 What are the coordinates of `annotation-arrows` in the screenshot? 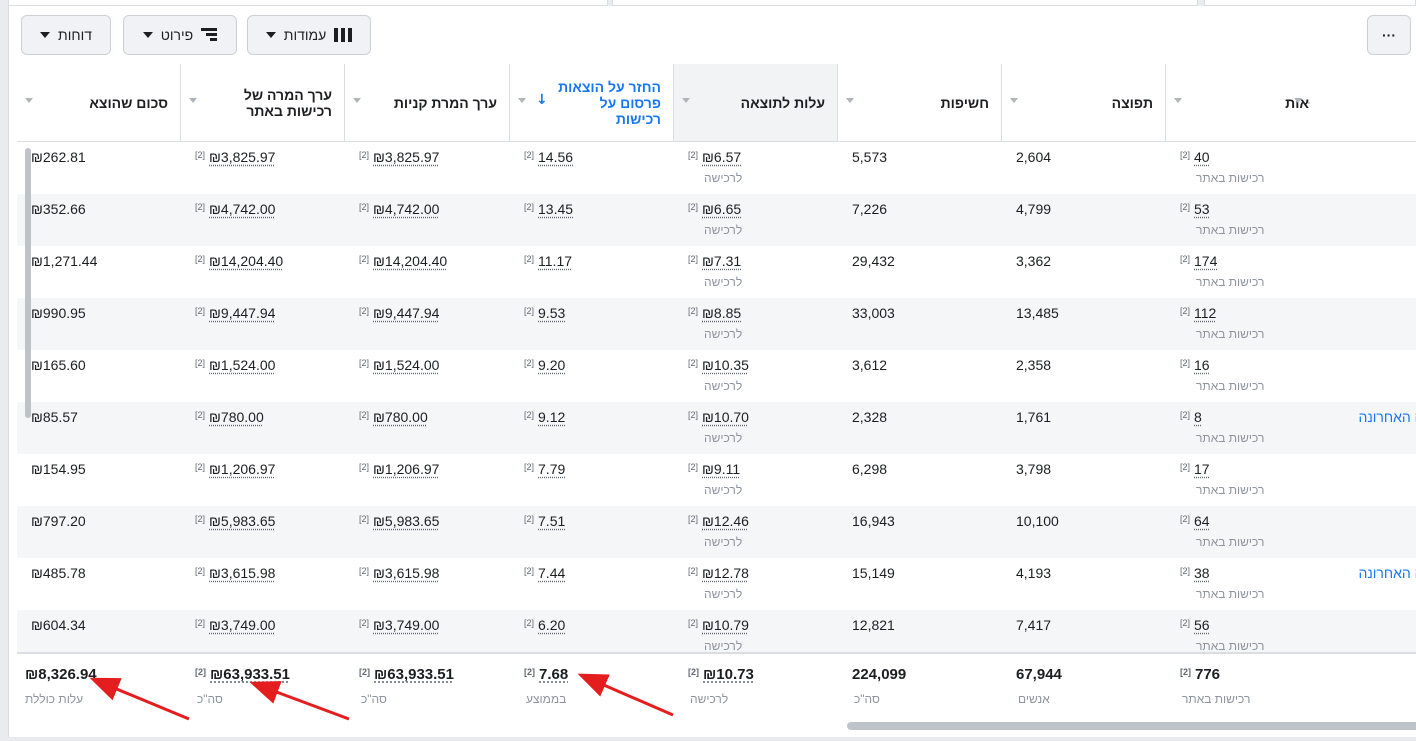 It's located at (381, 697).